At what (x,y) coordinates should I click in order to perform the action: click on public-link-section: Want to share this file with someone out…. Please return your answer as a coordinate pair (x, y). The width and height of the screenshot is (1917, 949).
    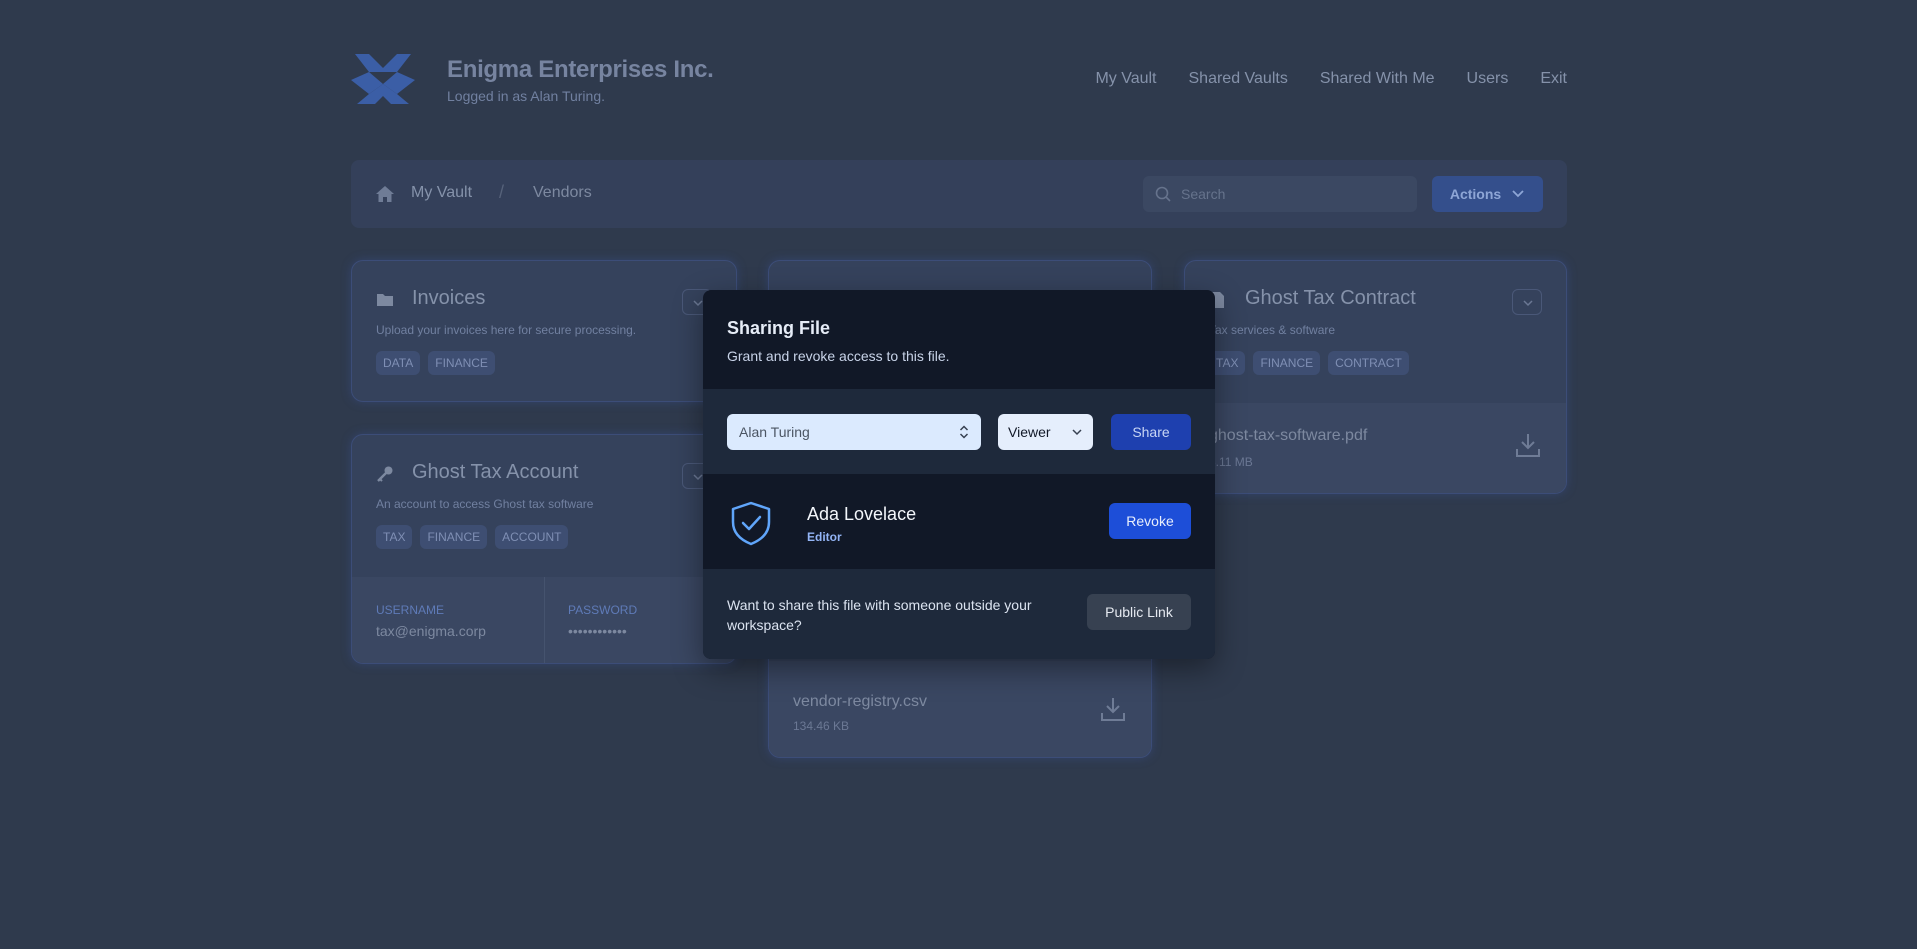
    Looking at the image, I should click on (959, 614).